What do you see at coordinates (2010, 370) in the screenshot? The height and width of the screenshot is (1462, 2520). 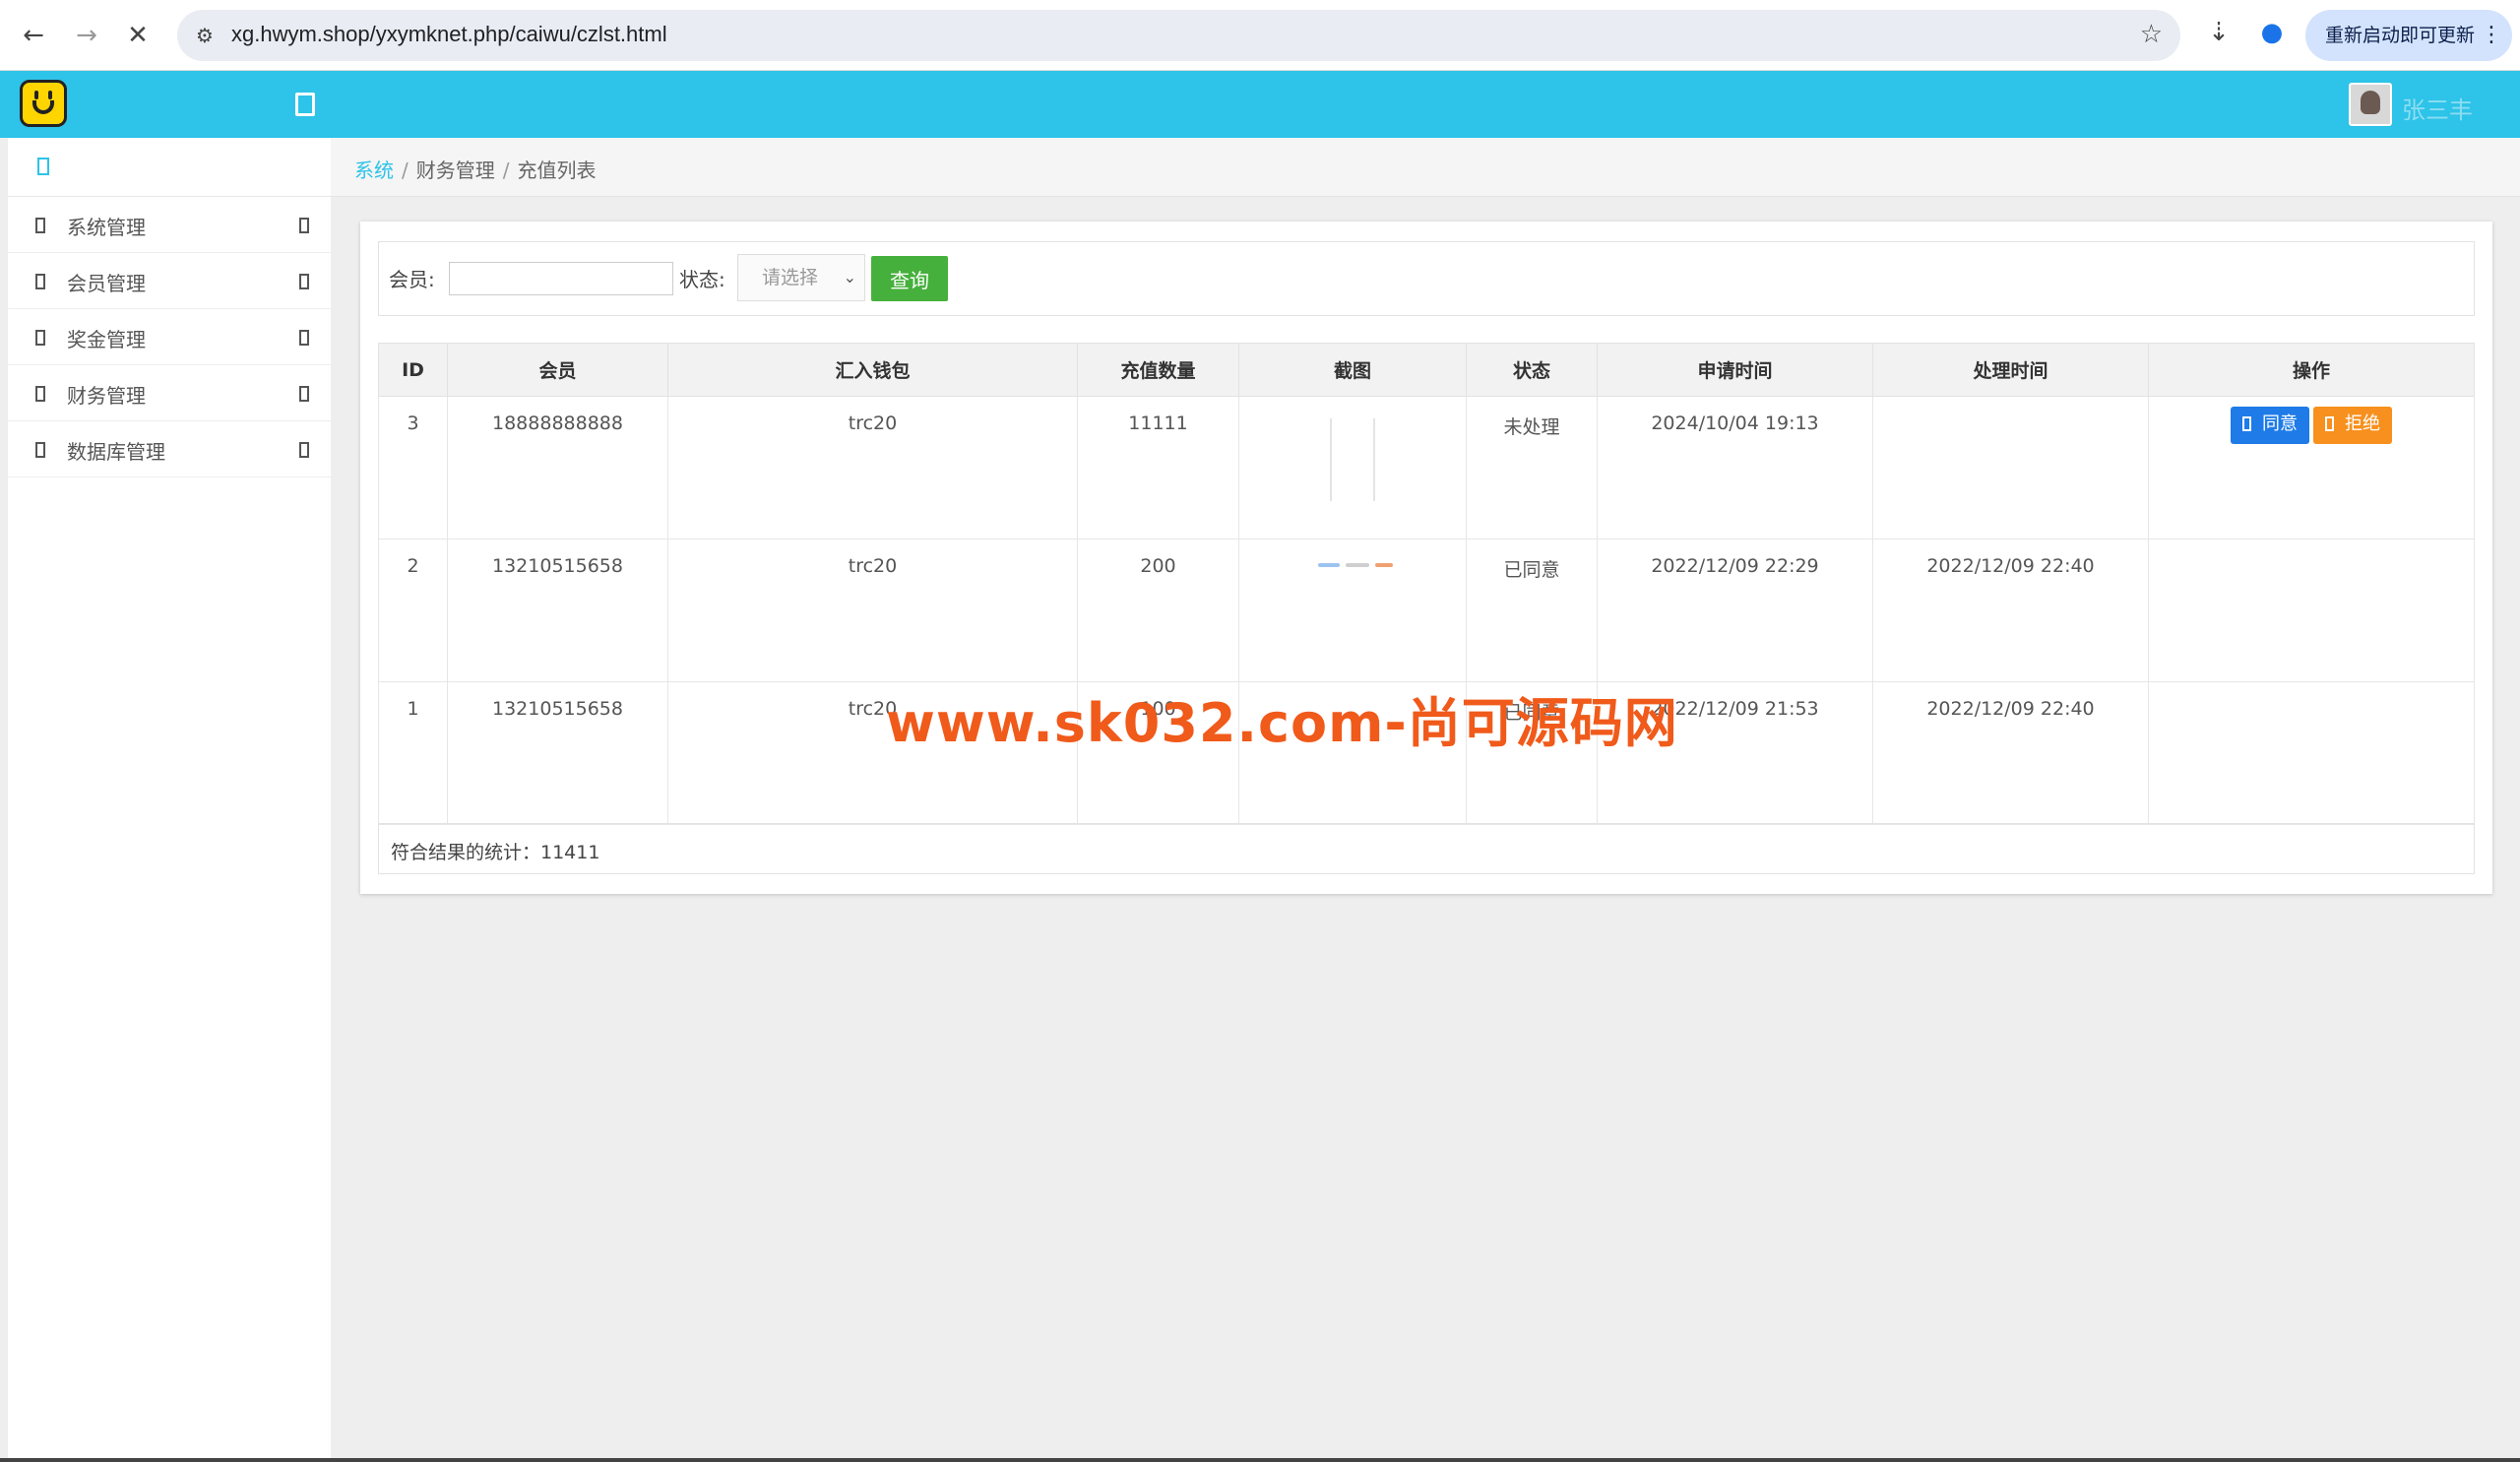 I see `column-header: 处理时间` at bounding box center [2010, 370].